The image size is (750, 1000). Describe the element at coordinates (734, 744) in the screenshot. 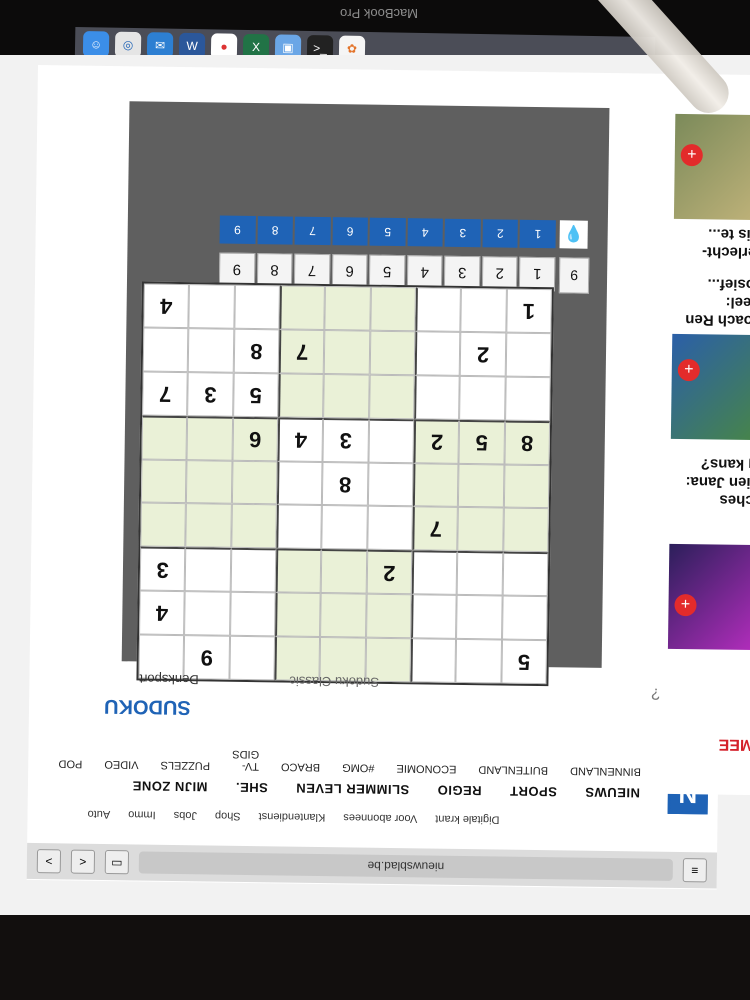

I see `meest-tab: MEE` at that location.